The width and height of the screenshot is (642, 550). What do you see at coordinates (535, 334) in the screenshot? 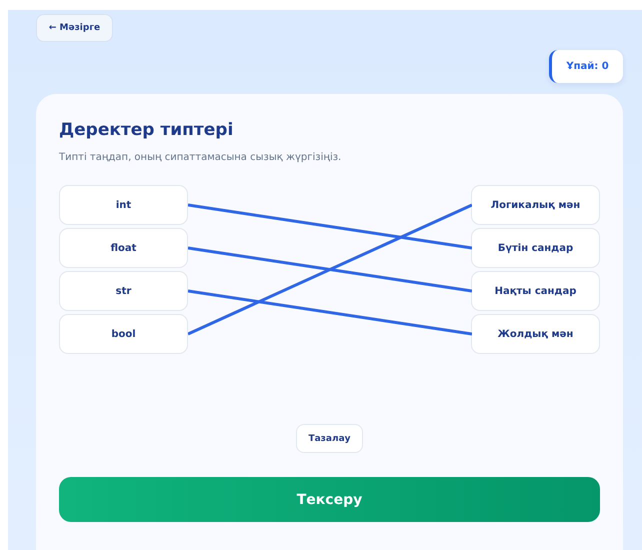
I see `description-option: Жолдық мән` at bounding box center [535, 334].